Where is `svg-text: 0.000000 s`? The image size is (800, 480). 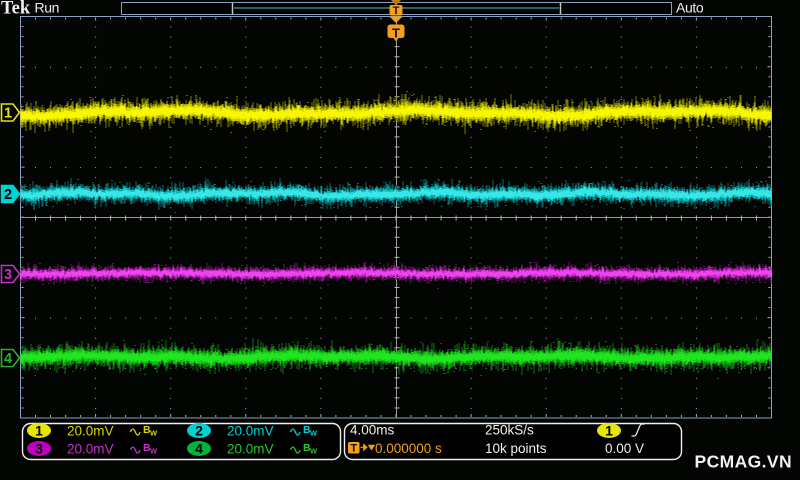 svg-text: 0.000000 s is located at coordinates (408, 448).